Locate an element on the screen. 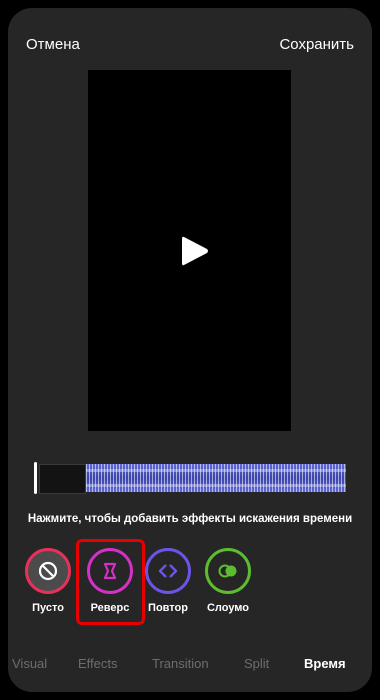 The width and height of the screenshot is (380, 700). effect-none-circle is located at coordinates (48, 571).